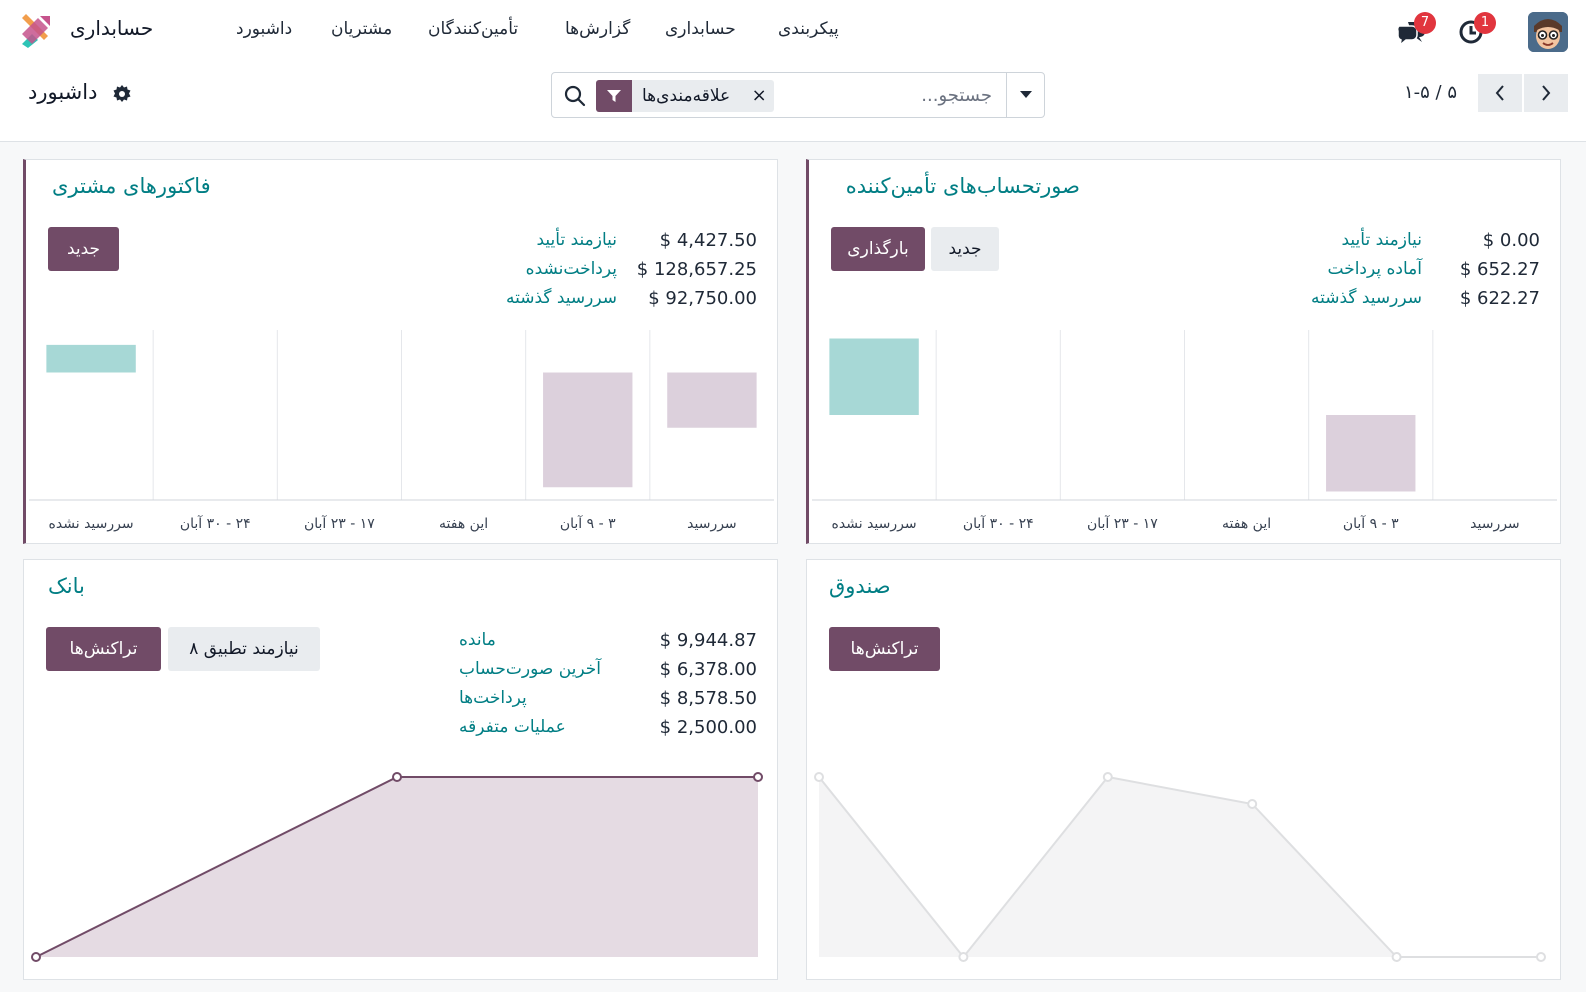 The height and width of the screenshot is (992, 1586). I want to click on nav-item-dashboard: داشبورد, so click(264, 29).